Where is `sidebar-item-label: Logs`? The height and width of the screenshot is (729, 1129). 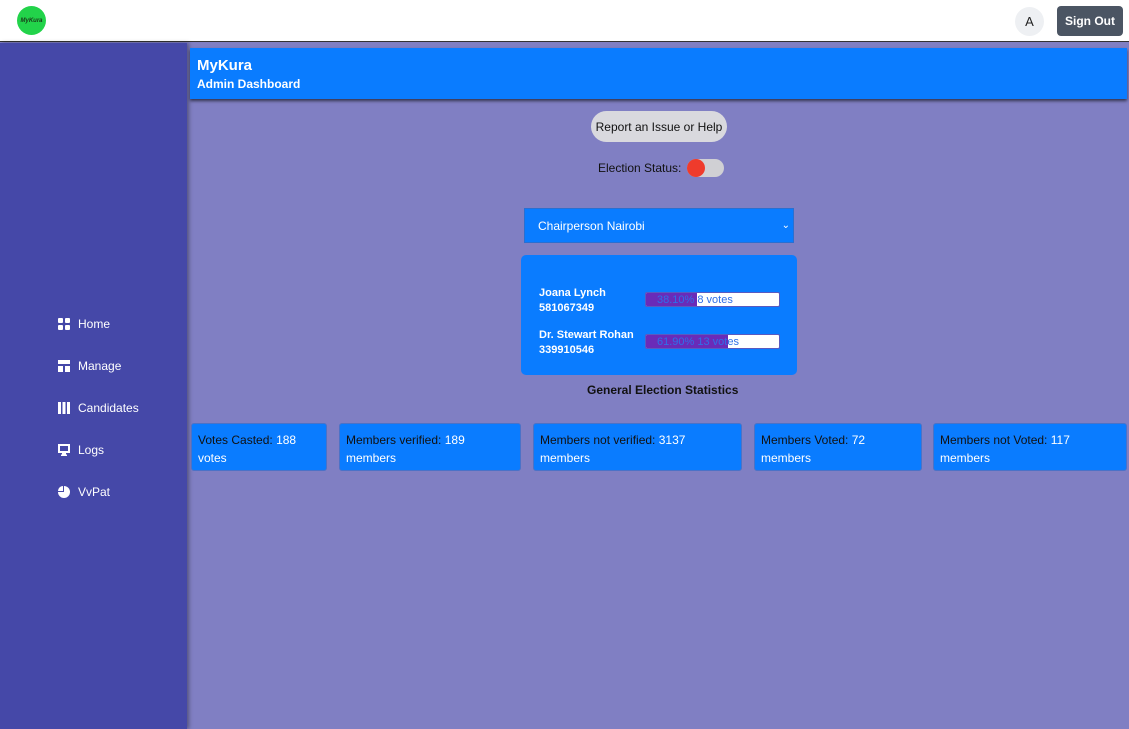 sidebar-item-label: Logs is located at coordinates (91, 450).